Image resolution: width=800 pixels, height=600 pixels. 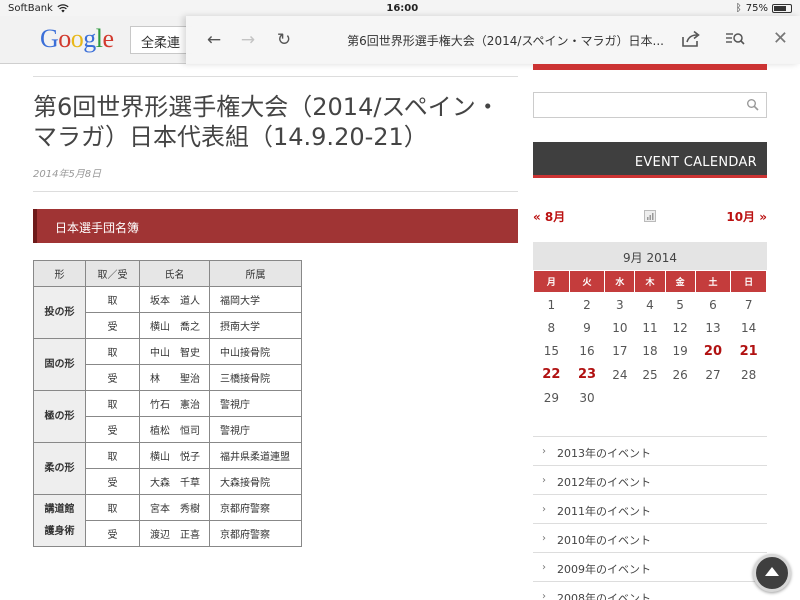 I want to click on role-cell: 受, so click(x=112, y=481).